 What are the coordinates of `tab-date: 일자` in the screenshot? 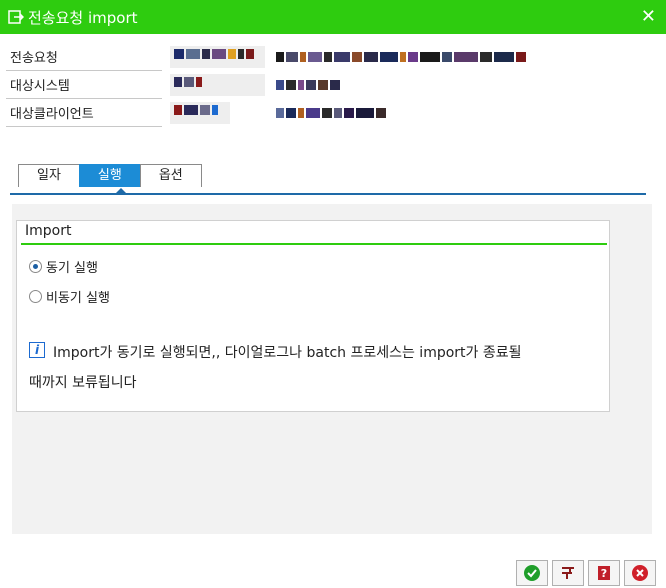 It's located at (49, 175).